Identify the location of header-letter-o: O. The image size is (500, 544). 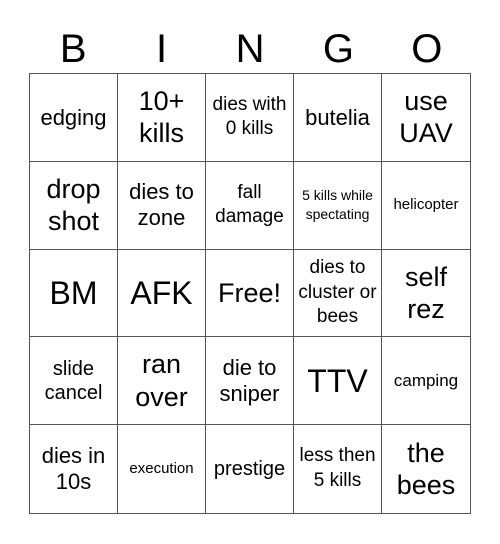
(427, 49).